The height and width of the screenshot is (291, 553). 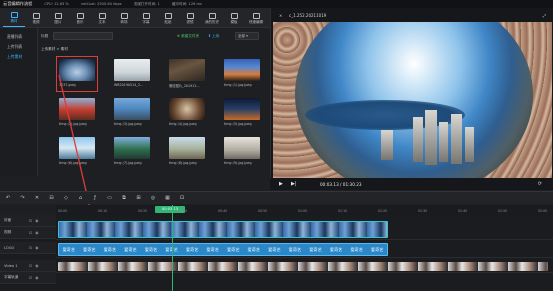 I want to click on thumbnail-caption: timg (6).jpg.jpeg, so click(x=73, y=162).